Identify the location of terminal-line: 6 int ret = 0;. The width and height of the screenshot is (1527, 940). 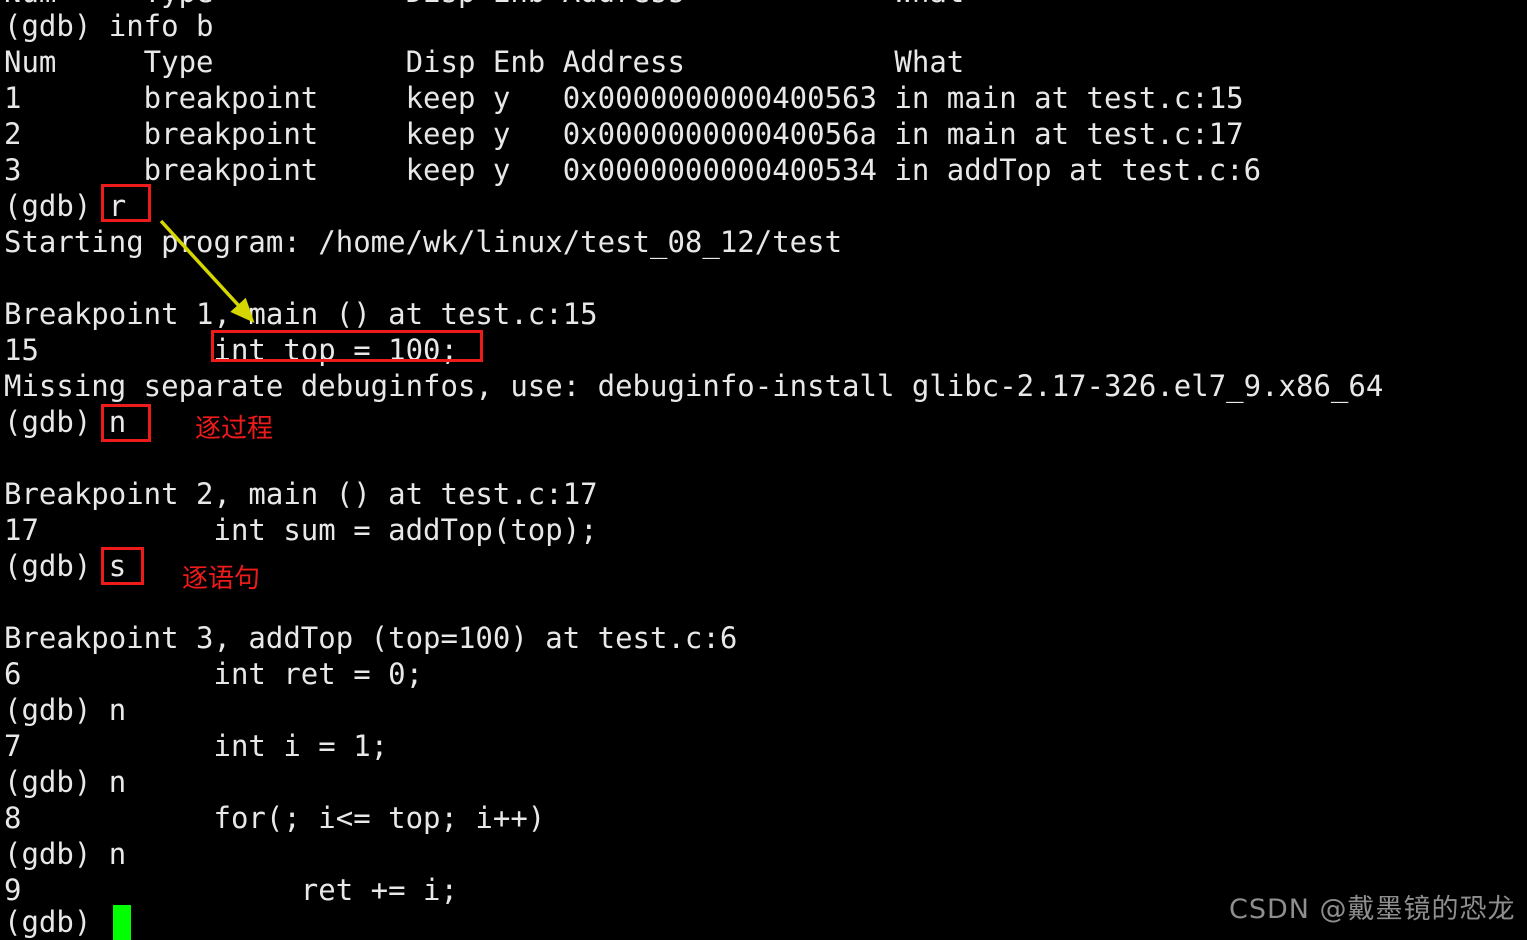
(214, 674).